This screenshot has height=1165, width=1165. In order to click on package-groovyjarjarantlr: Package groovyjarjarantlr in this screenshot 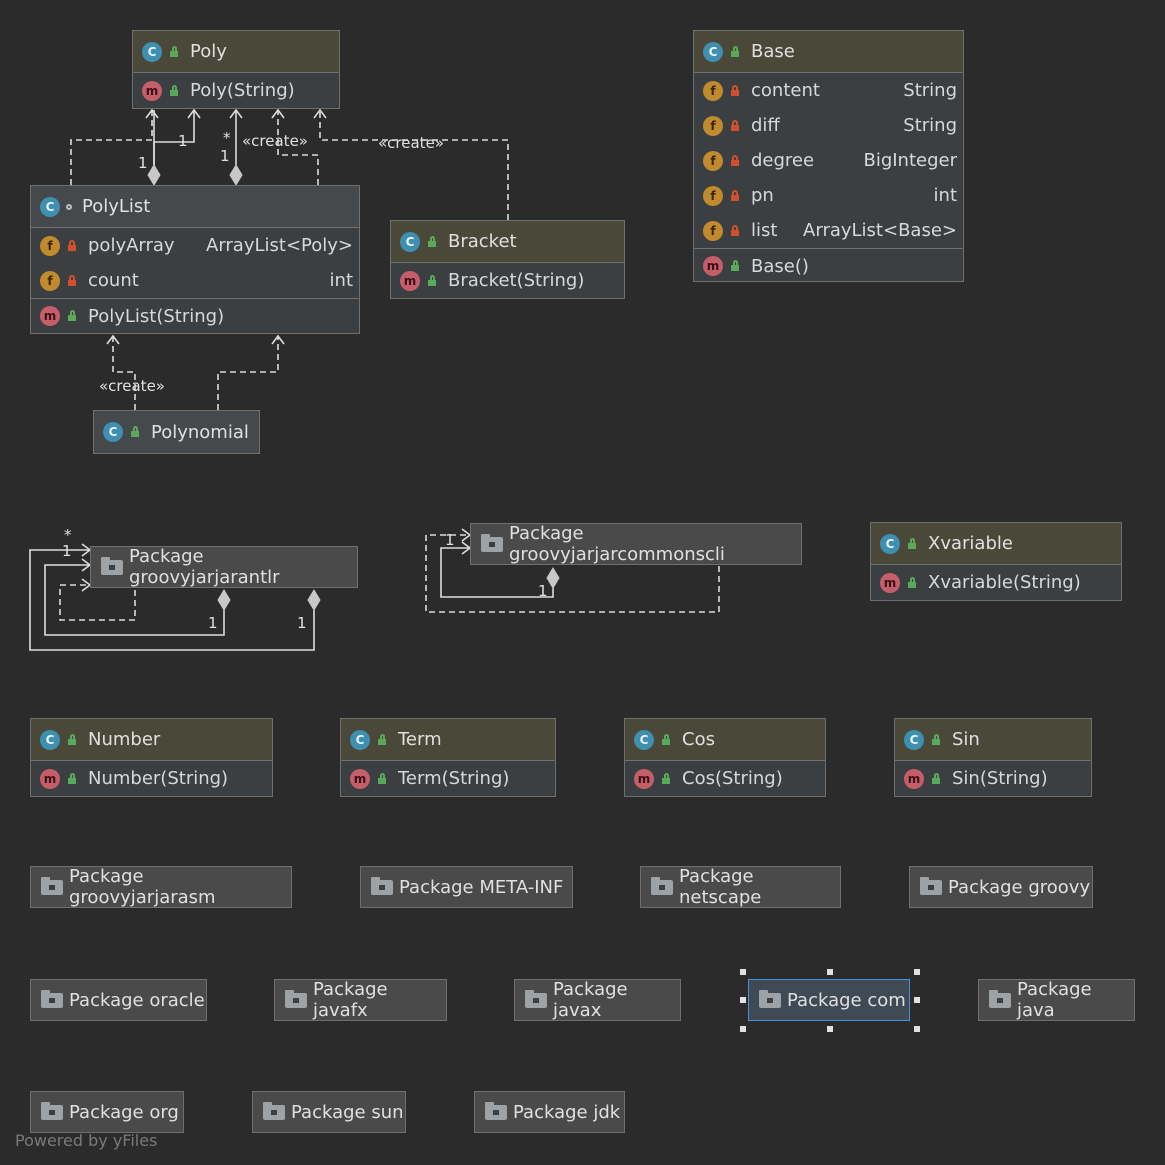, I will do `click(224, 567)`.